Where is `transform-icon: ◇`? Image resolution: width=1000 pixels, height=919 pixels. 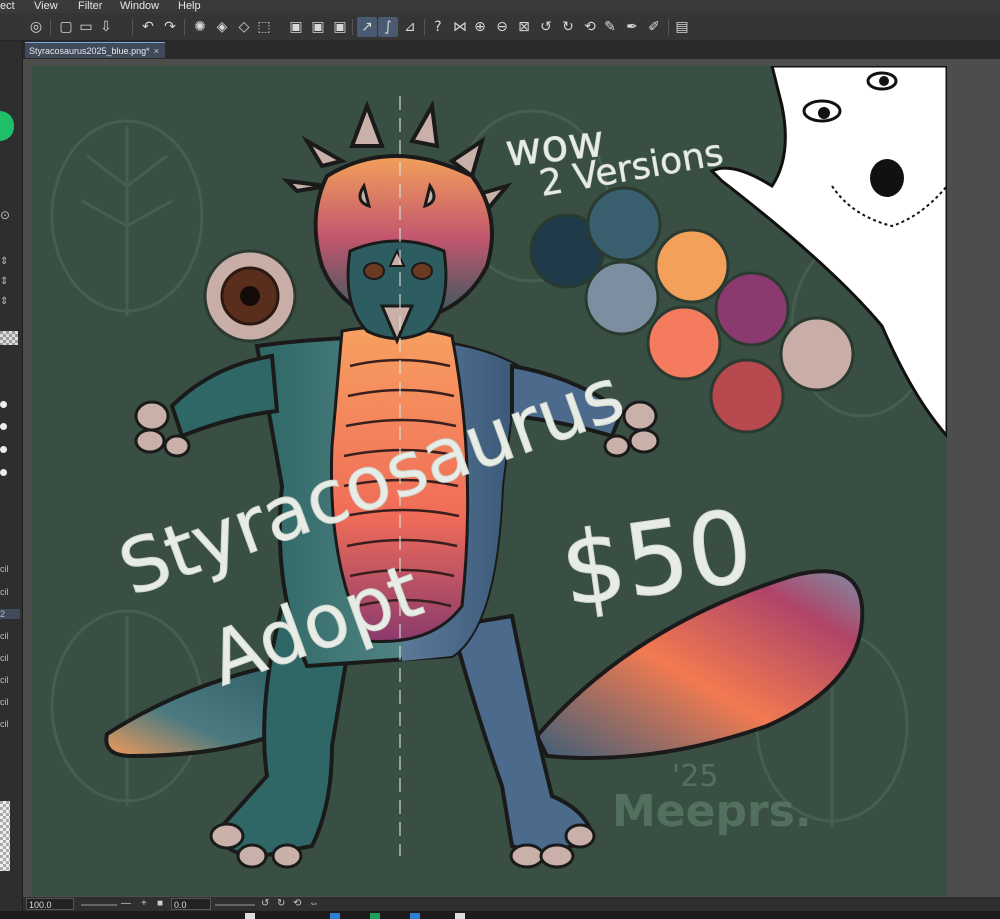 transform-icon: ◇ is located at coordinates (244, 27).